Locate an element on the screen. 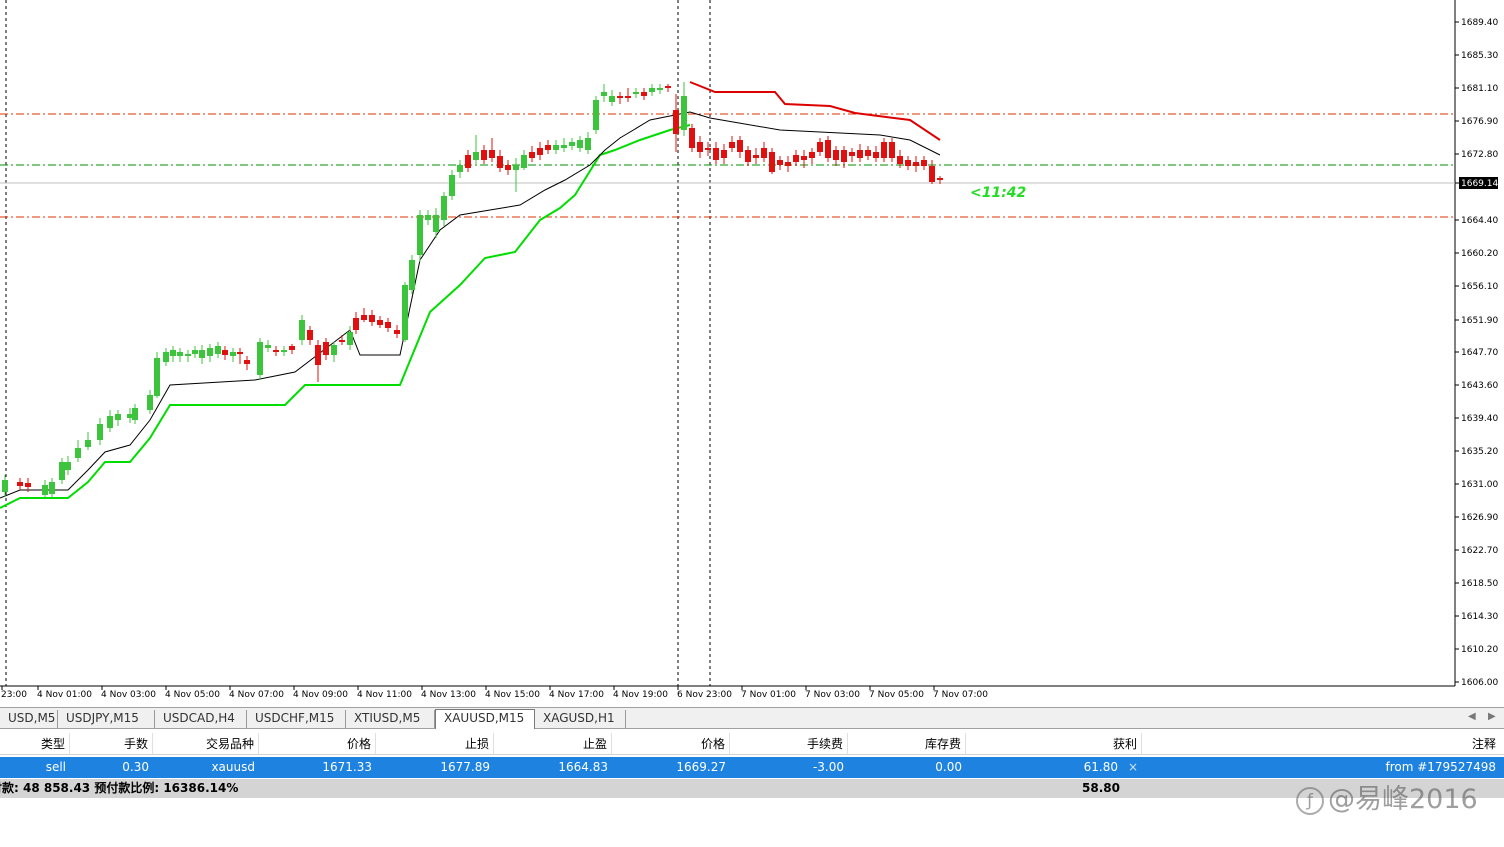  tab-usdcad-h4: USDCAD,H4 is located at coordinates (201, 719).